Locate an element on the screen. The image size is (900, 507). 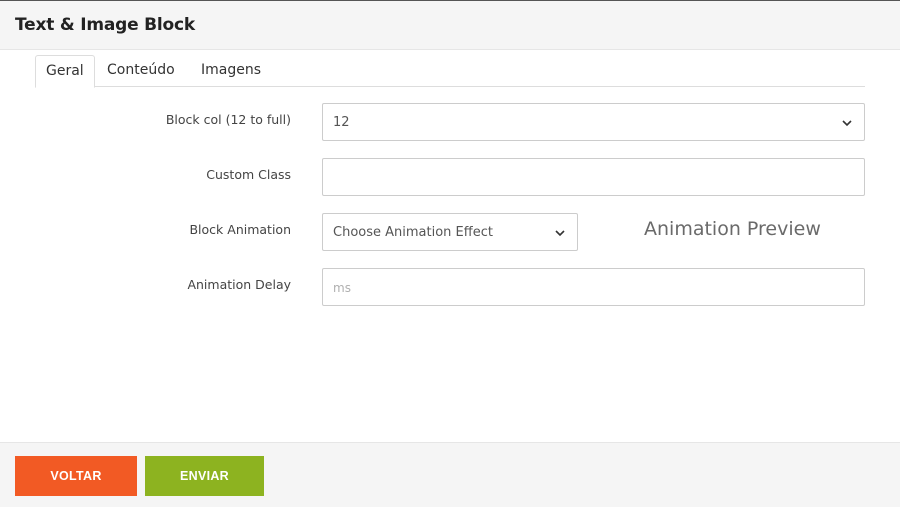
modal-footer: VOLTAR ENVIAR is located at coordinates (450, 474).